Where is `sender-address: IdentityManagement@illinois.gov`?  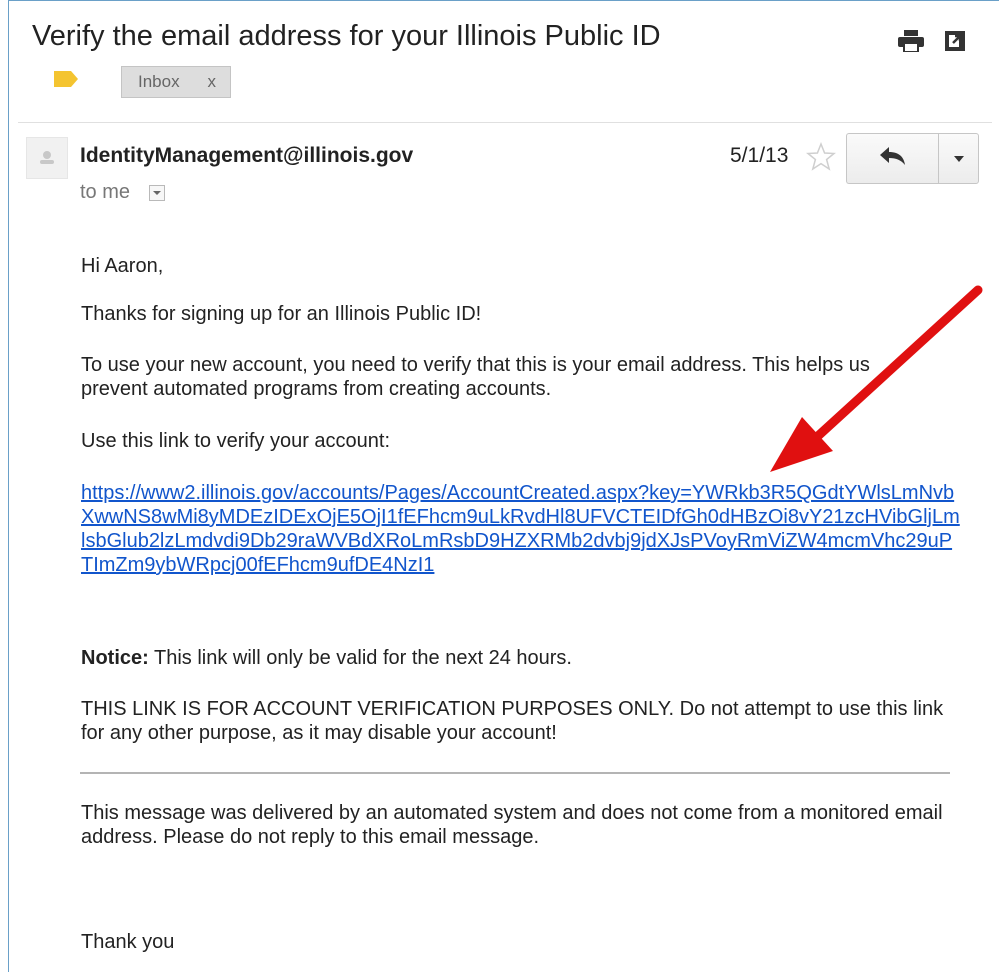 sender-address: IdentityManagement@illinois.gov is located at coordinates (246, 156).